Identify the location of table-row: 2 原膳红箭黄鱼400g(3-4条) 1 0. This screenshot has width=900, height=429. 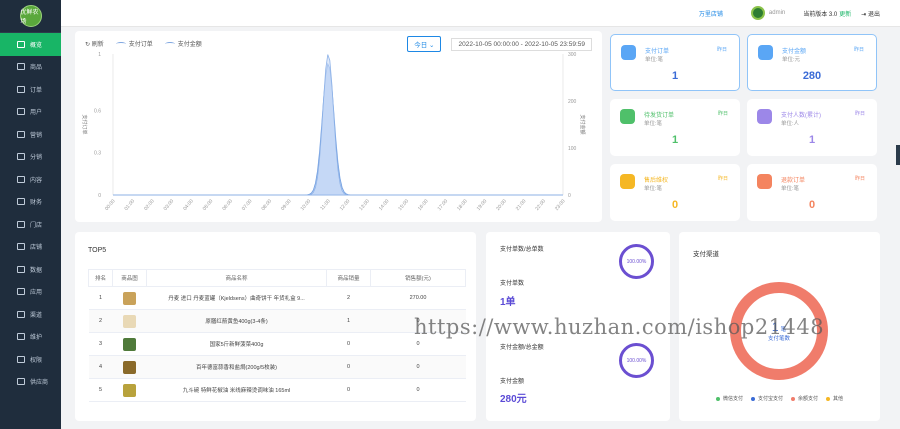
(277, 321).